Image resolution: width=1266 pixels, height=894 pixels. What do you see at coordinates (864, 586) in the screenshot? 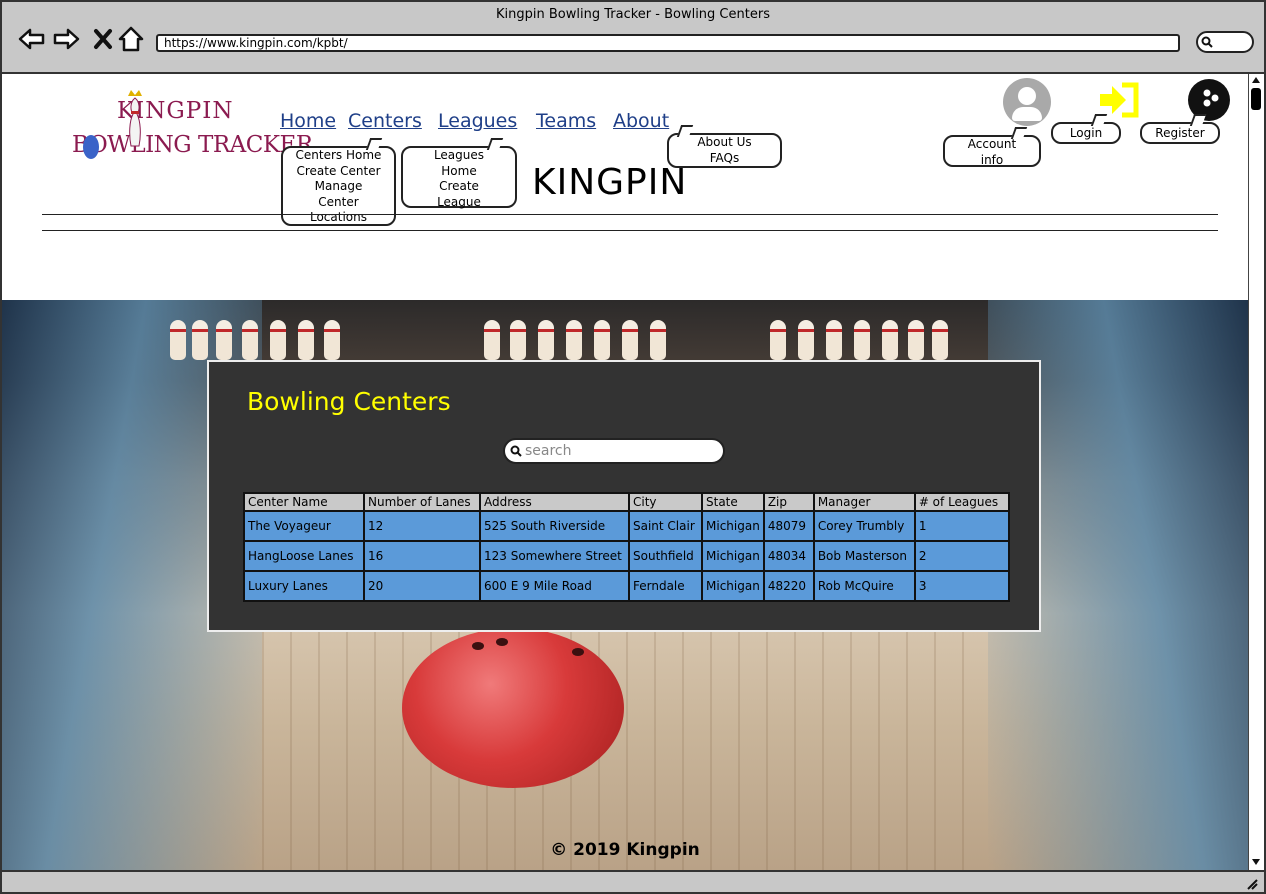
I see `table-cell: Rob McQuire` at bounding box center [864, 586].